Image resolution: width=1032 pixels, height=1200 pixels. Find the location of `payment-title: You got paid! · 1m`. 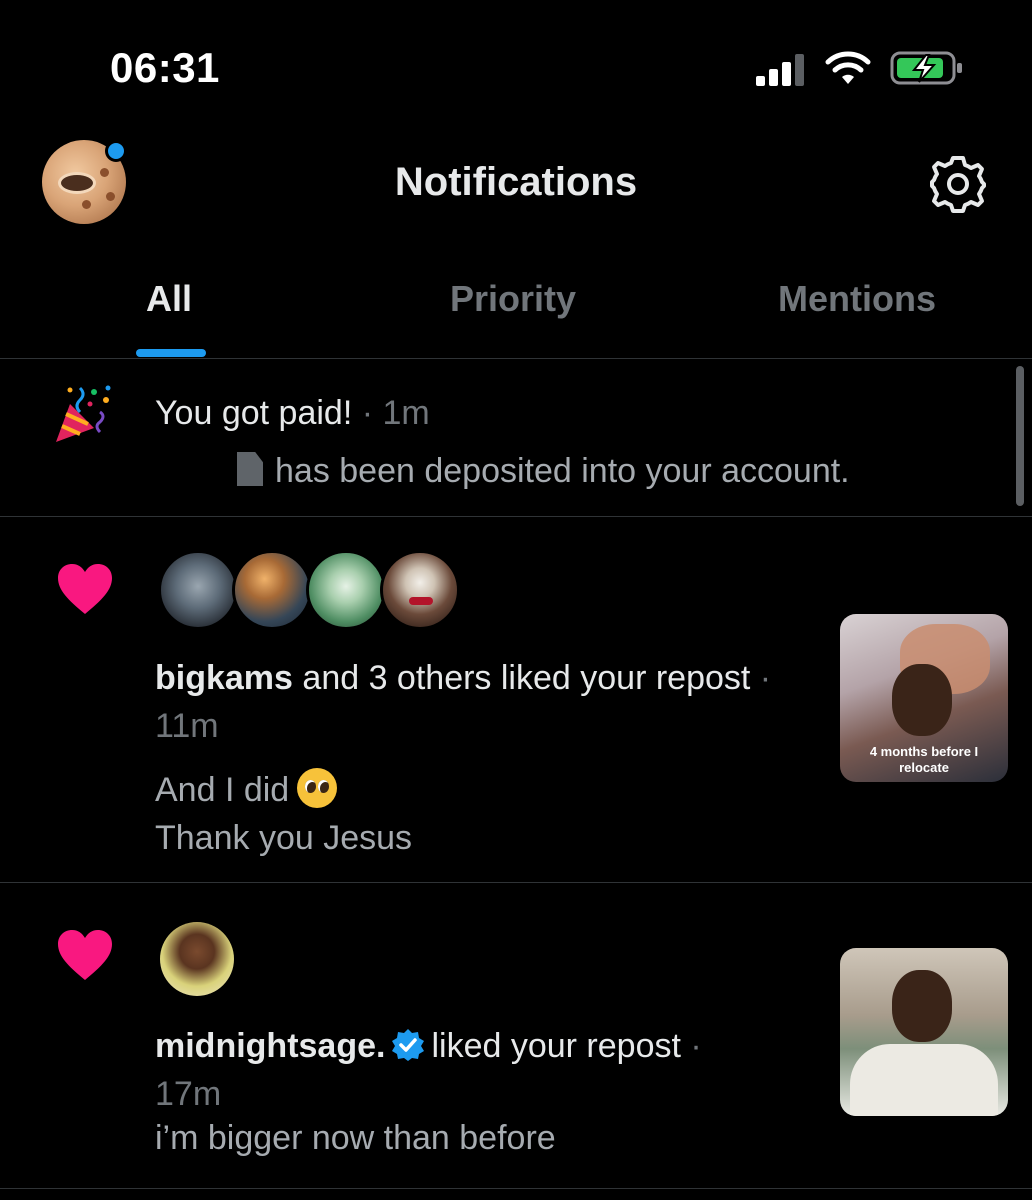

payment-title: You got paid! · 1m is located at coordinates (292, 413).